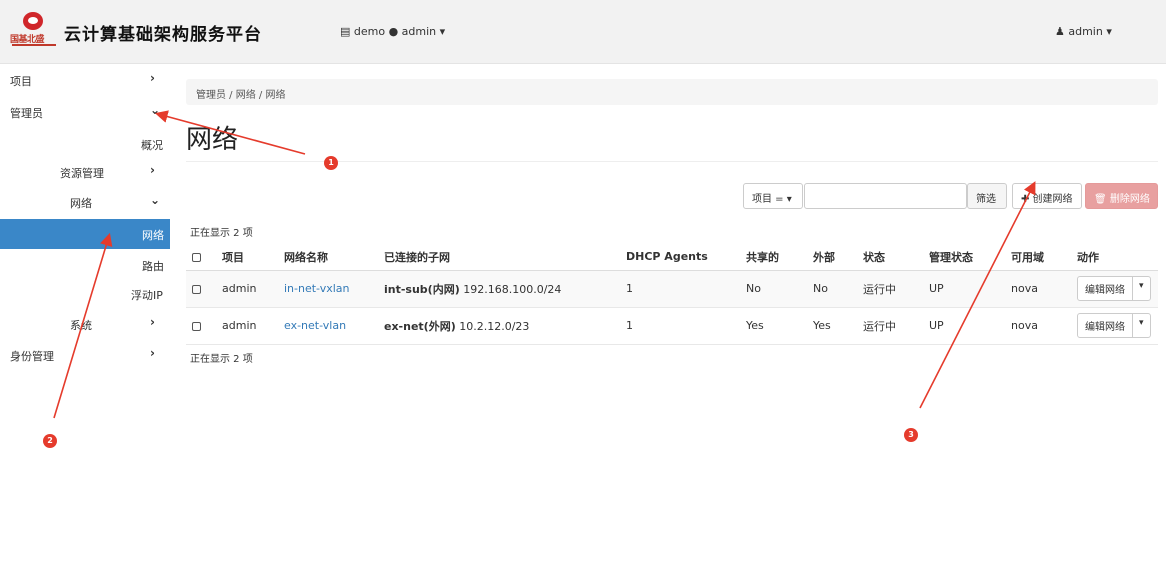  I want to click on sidebar-item-resource-management: 资源管理 ›, so click(85, 172).